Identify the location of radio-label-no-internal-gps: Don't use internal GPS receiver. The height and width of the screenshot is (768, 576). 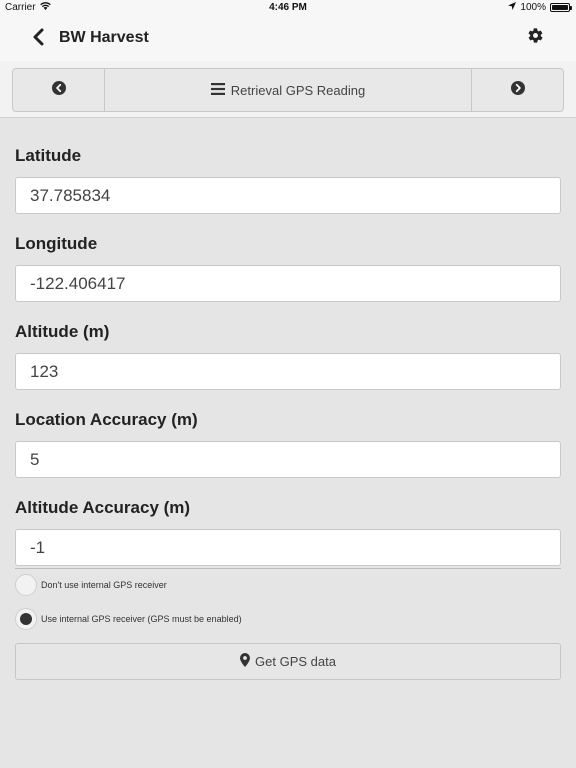
(104, 585).